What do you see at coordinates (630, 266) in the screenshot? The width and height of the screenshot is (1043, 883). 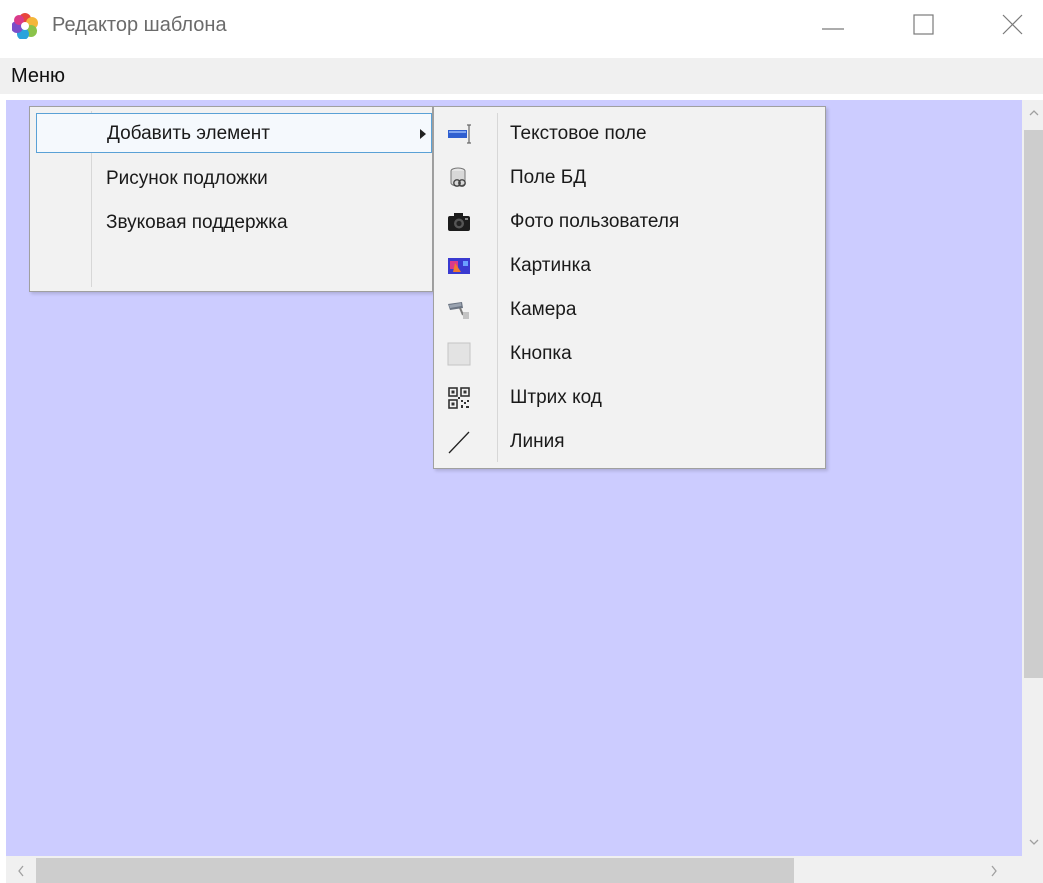 I see `submenu-item-picture: Картинка` at bounding box center [630, 266].